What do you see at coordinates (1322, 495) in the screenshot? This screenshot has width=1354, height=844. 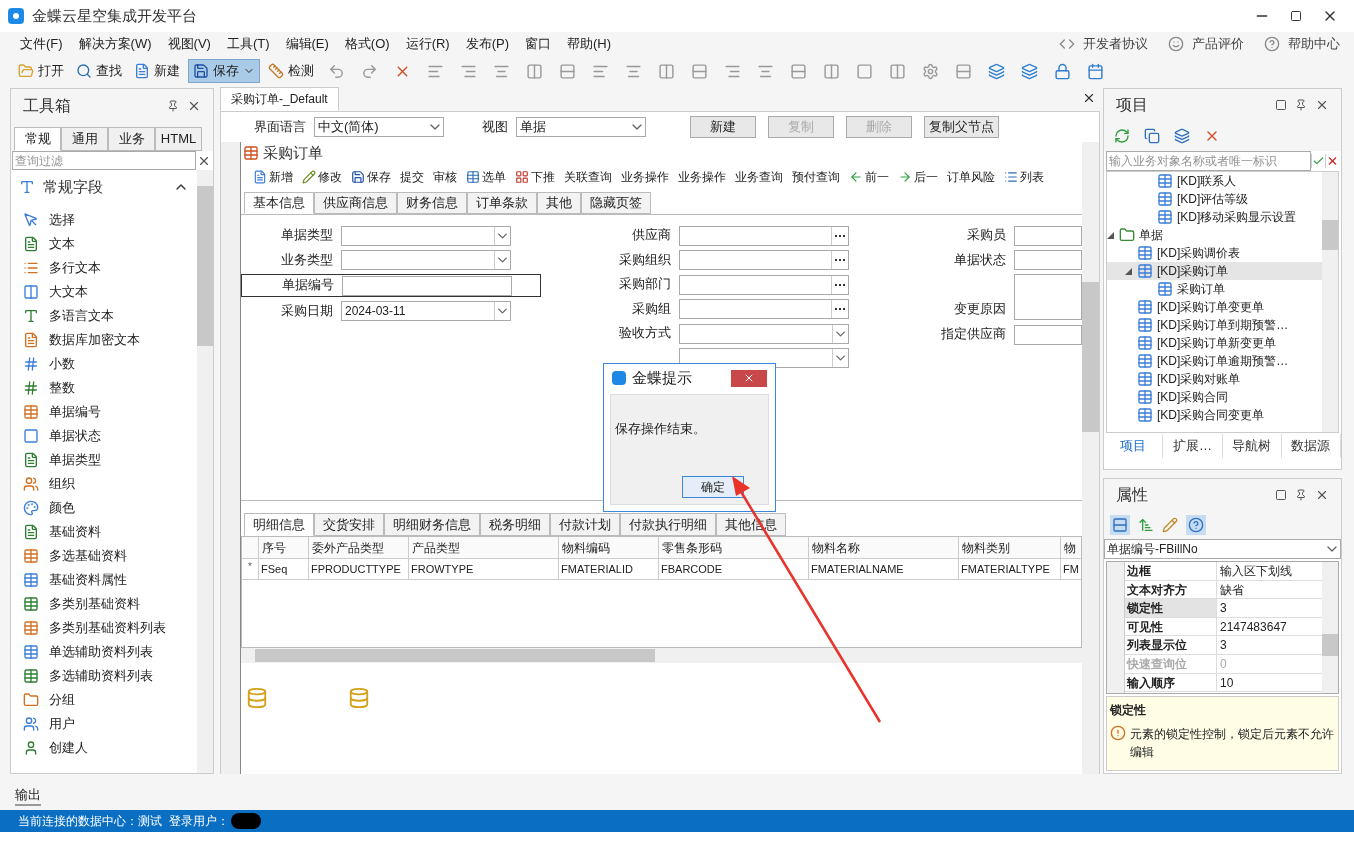 I see `close-icon` at bounding box center [1322, 495].